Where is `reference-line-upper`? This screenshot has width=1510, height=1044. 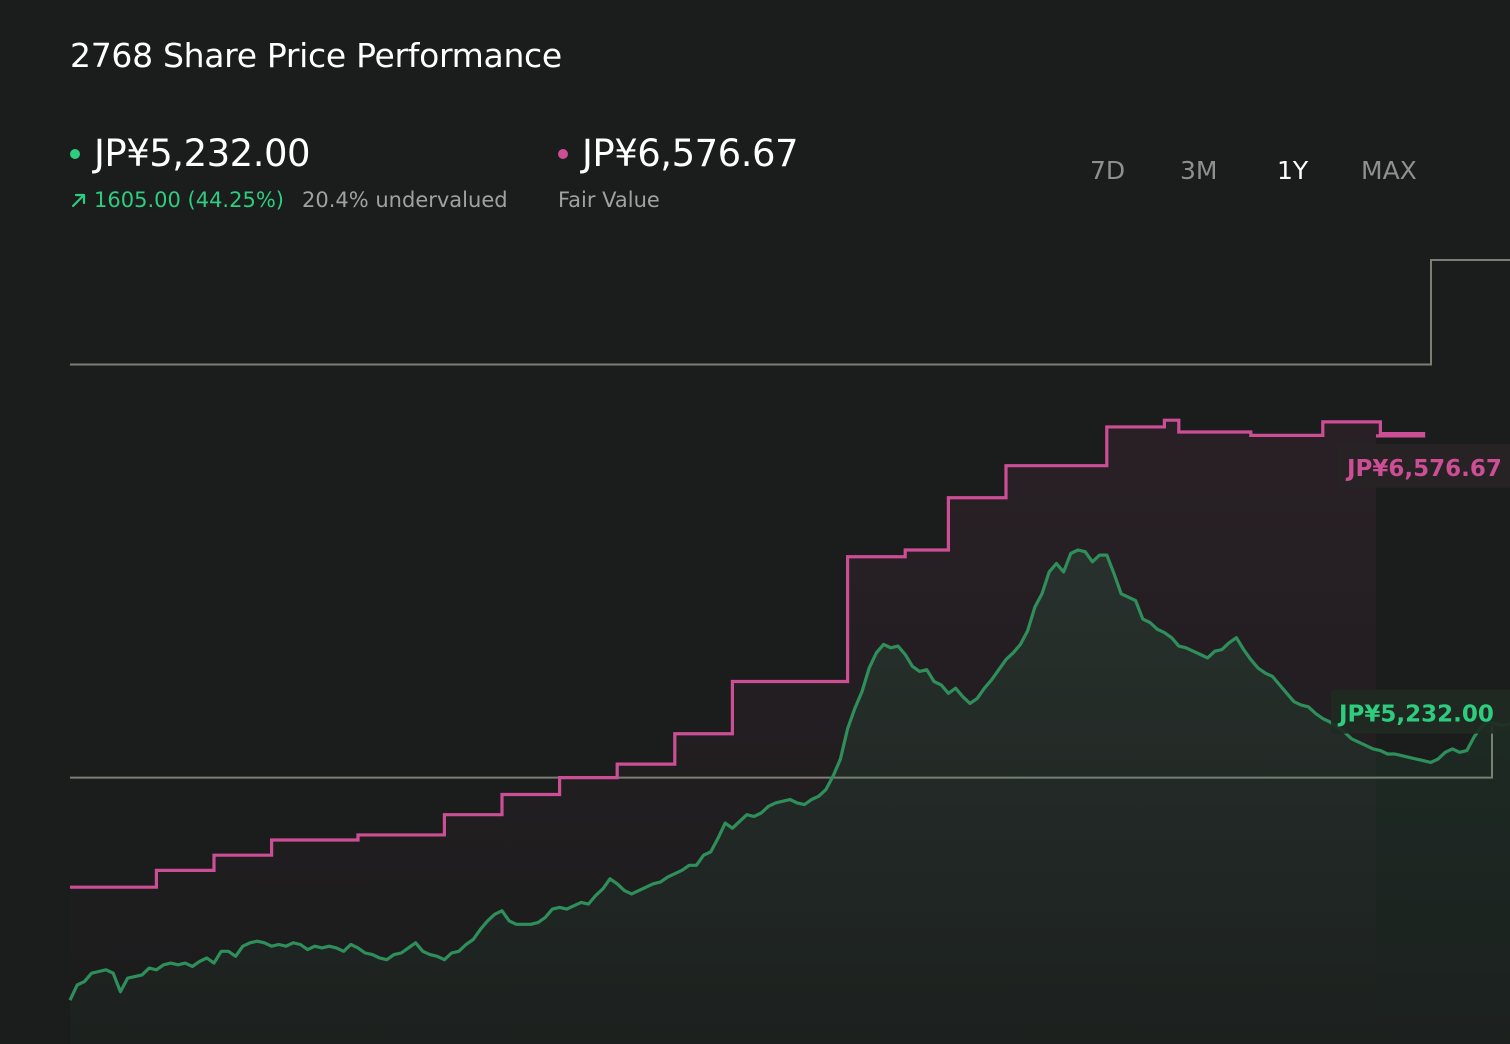 reference-line-upper is located at coordinates (790, 312).